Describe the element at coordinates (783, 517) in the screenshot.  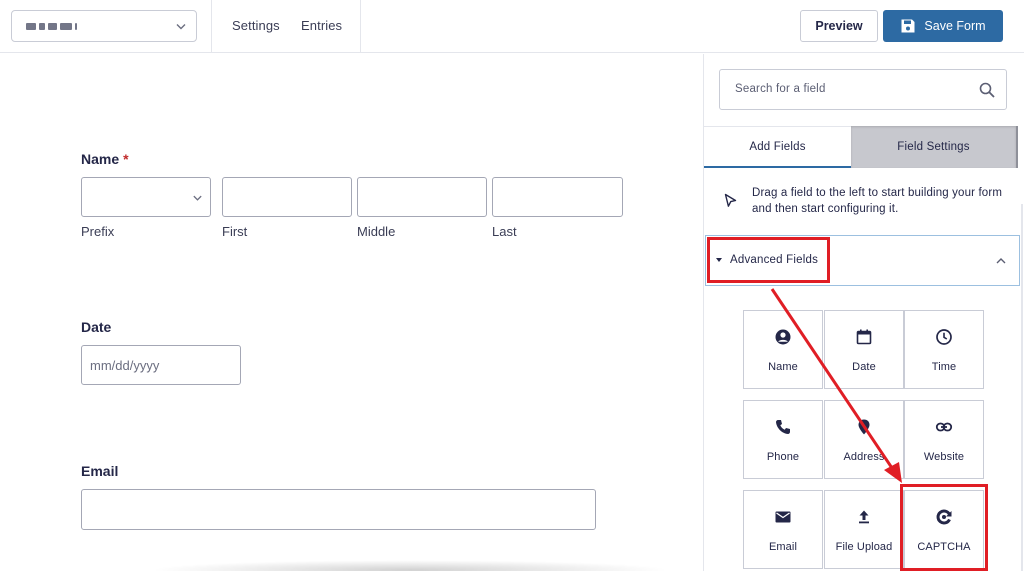
I see `envelope-icon` at that location.